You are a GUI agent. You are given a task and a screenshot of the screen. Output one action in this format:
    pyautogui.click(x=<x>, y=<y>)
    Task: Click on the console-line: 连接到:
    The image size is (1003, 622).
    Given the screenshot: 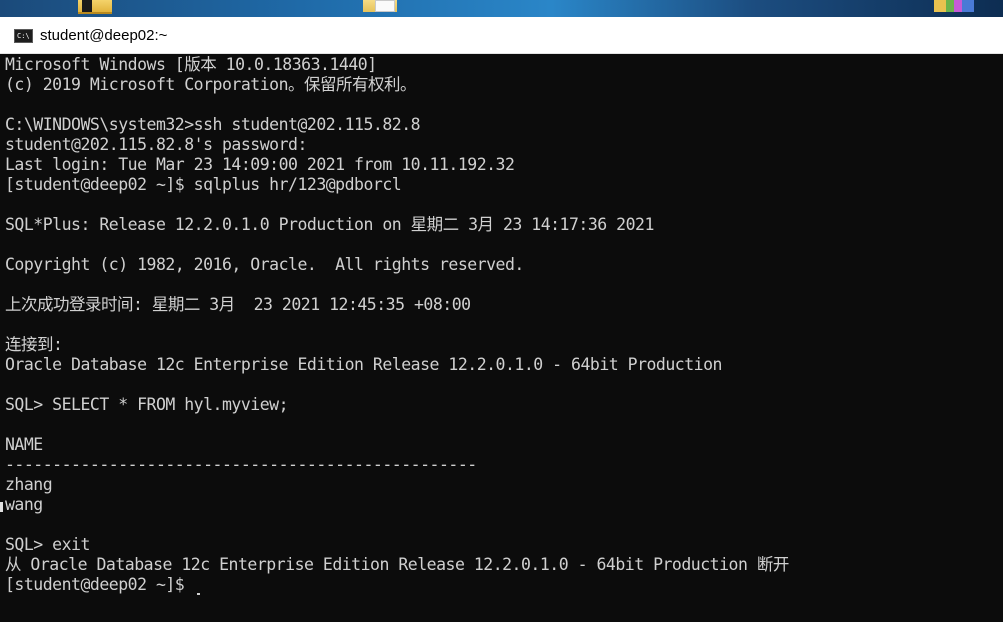 What is the action you would take?
    pyautogui.click(x=34, y=344)
    